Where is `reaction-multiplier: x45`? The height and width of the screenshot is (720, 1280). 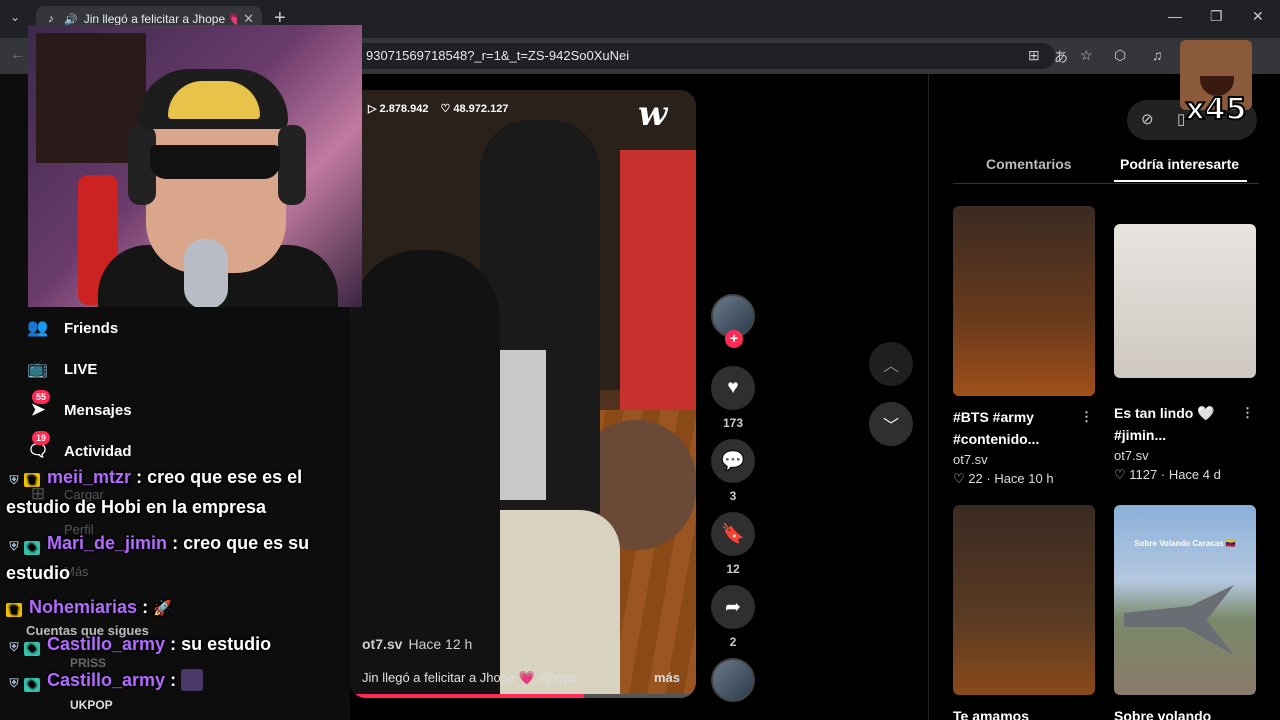 reaction-multiplier: x45 is located at coordinates (1215, 109).